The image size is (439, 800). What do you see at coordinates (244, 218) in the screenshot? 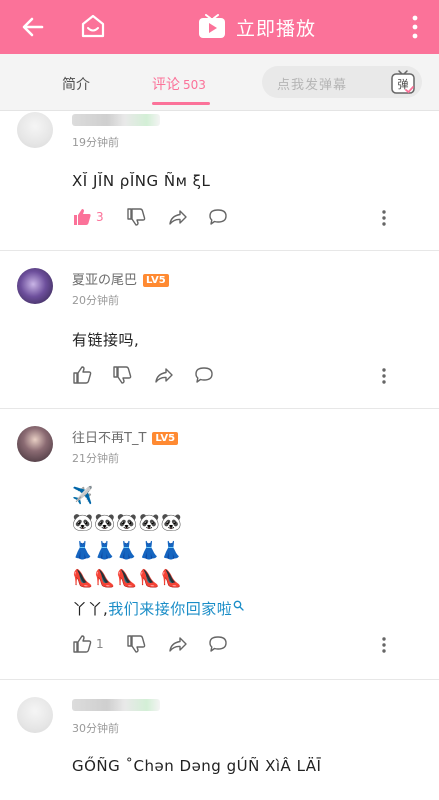
I see `comment-actions: 3` at bounding box center [244, 218].